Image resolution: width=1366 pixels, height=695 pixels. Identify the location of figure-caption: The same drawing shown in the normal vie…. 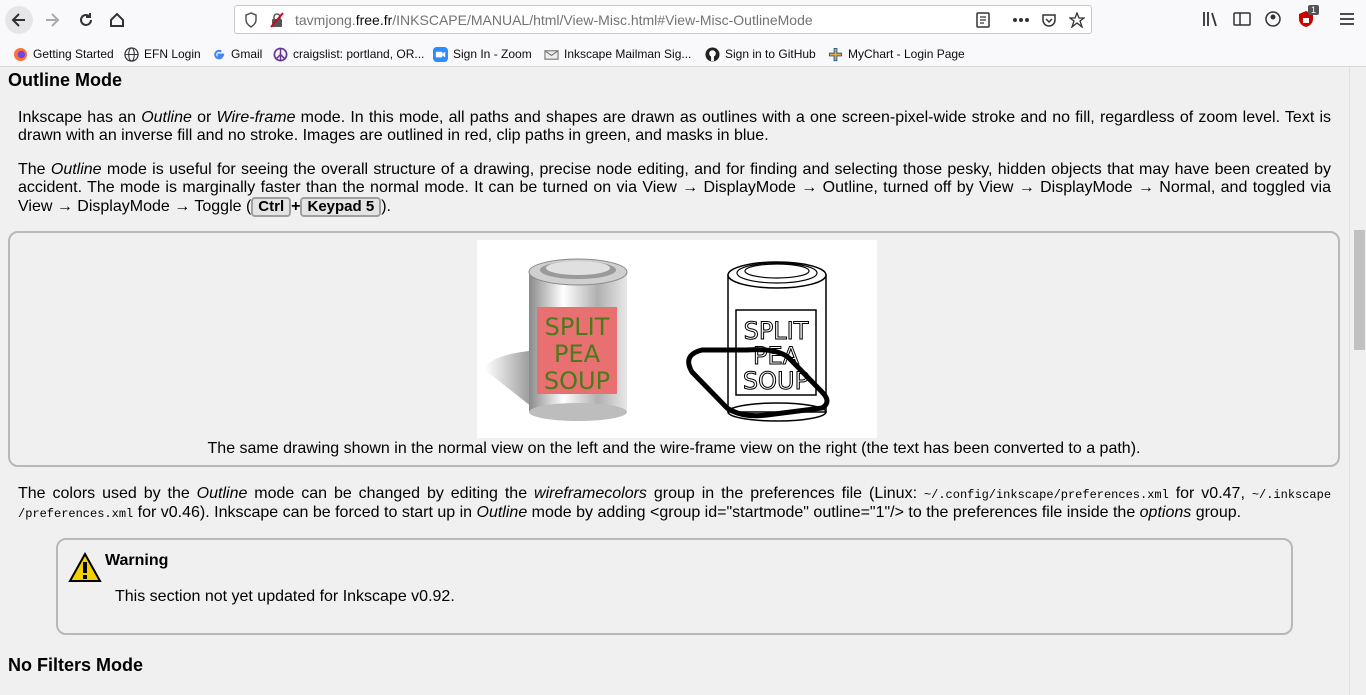
(674, 448).